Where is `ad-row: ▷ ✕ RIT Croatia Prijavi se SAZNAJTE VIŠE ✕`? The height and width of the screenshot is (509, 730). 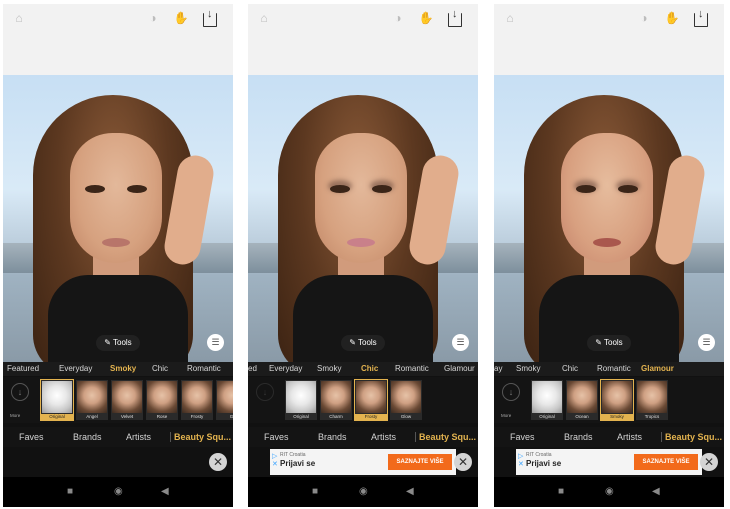 ad-row: ▷ ✕ RIT Croatia Prijavi se SAZNAJTE VIŠE ✕ is located at coordinates (609, 462).